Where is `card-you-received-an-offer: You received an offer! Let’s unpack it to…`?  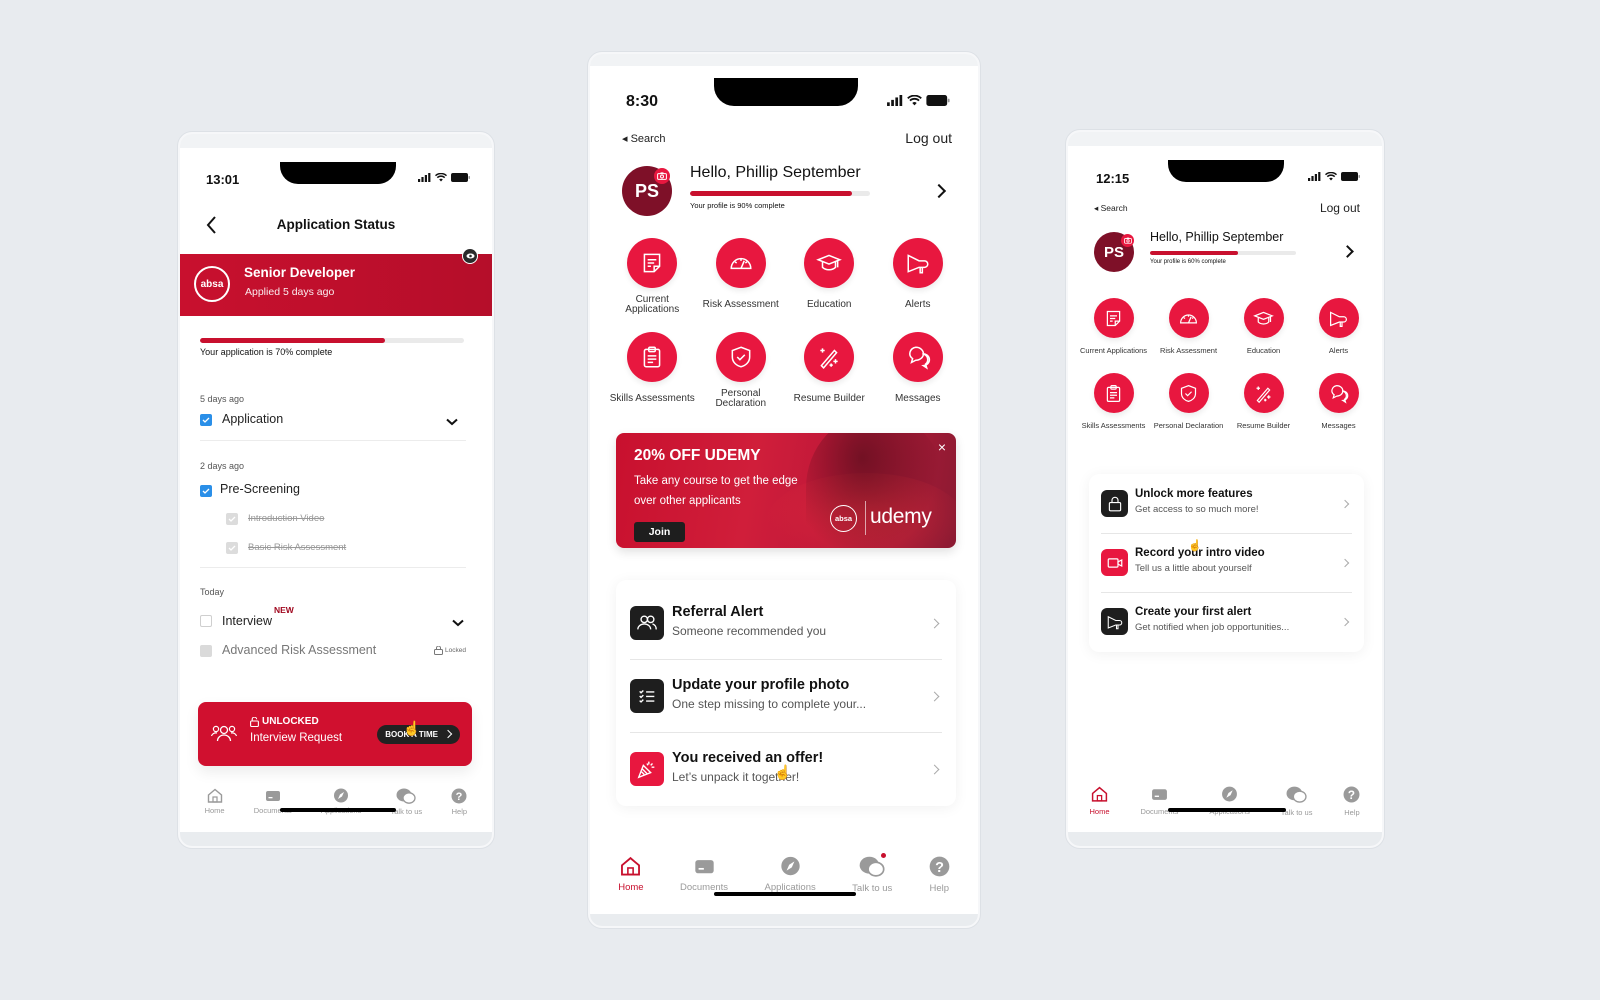
card-you-received-an-offer: You received an offer! Let’s unpack it to… is located at coordinates (786, 768).